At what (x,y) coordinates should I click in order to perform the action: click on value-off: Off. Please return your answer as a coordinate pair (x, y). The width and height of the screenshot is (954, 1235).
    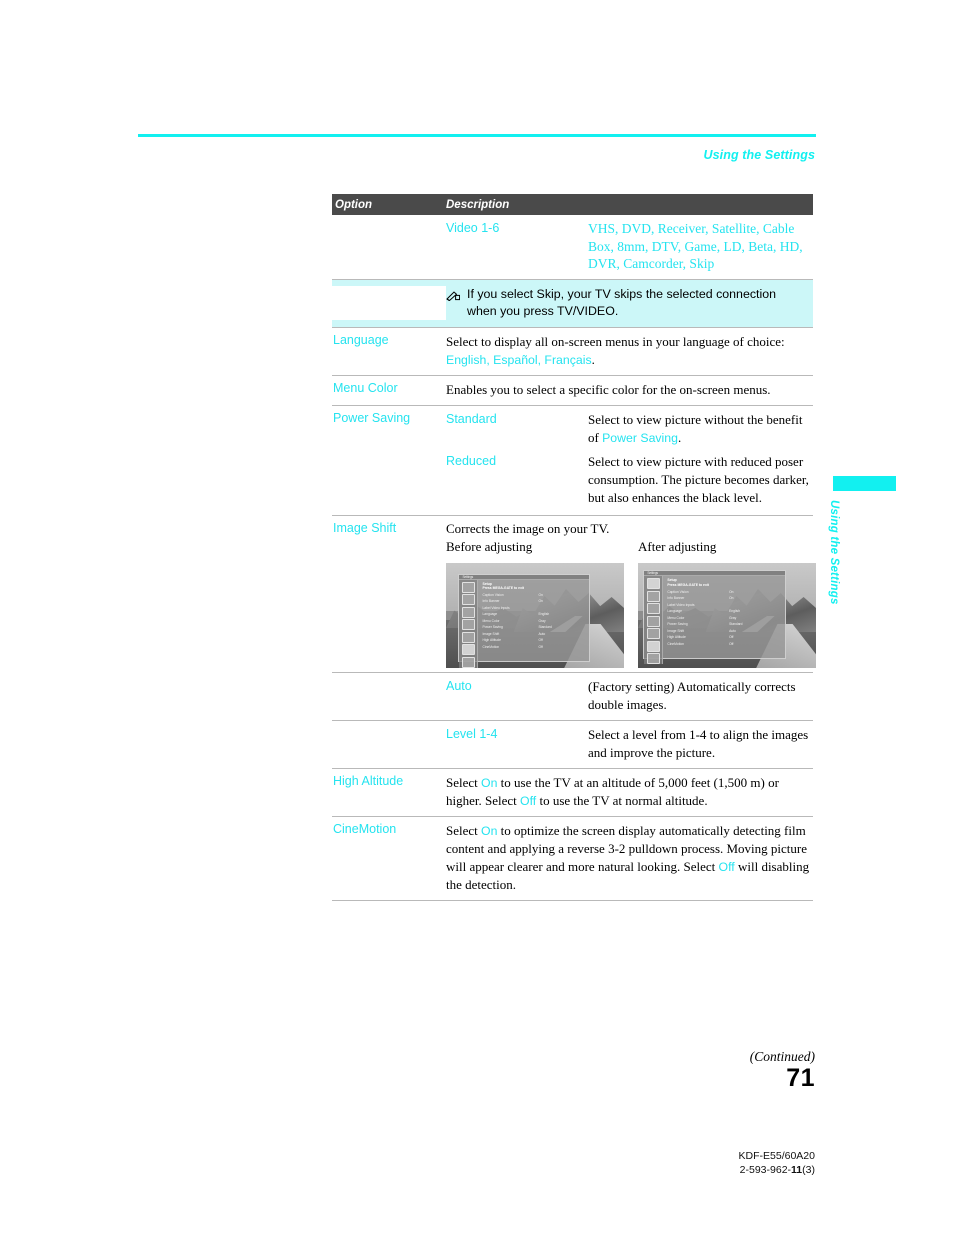
    Looking at the image, I should click on (528, 801).